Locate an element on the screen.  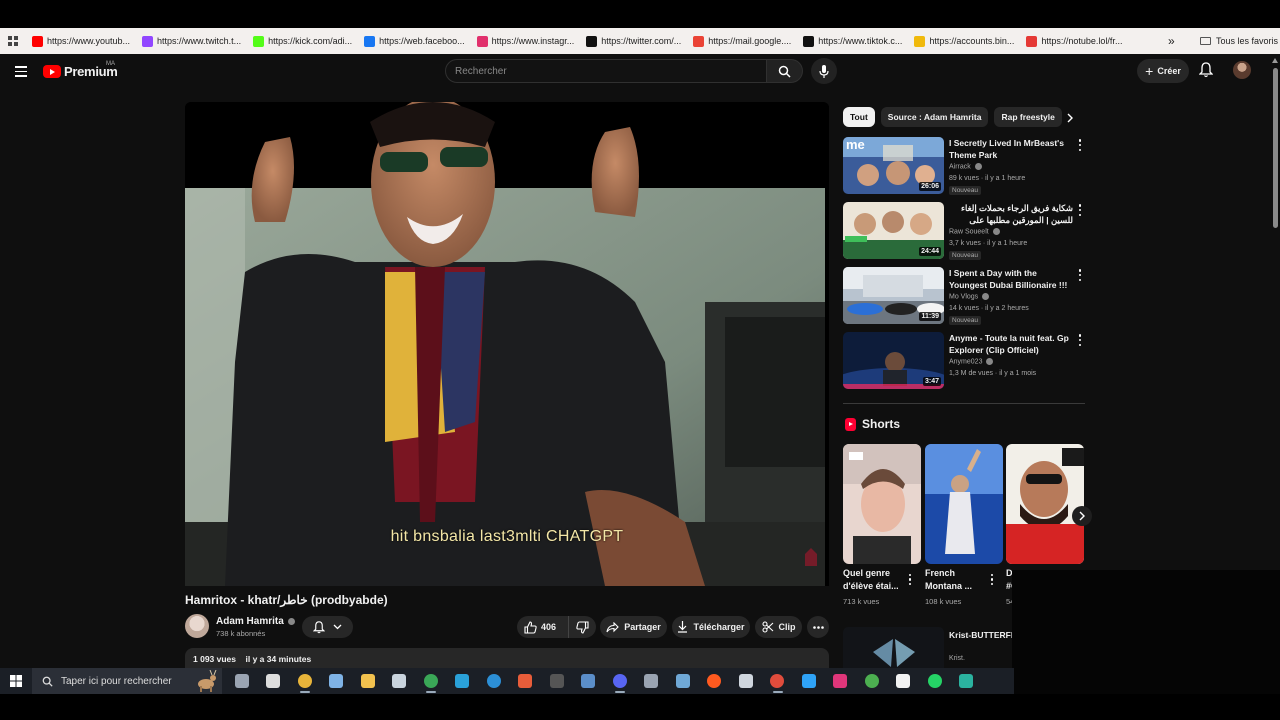
subscription-bell-button is located at coordinates (327, 627).